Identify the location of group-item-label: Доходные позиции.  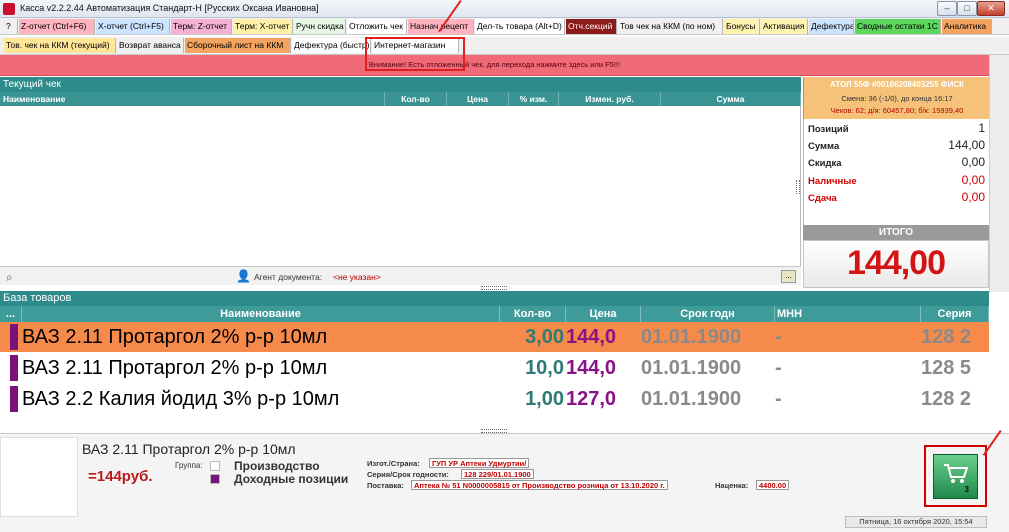
(291, 479).